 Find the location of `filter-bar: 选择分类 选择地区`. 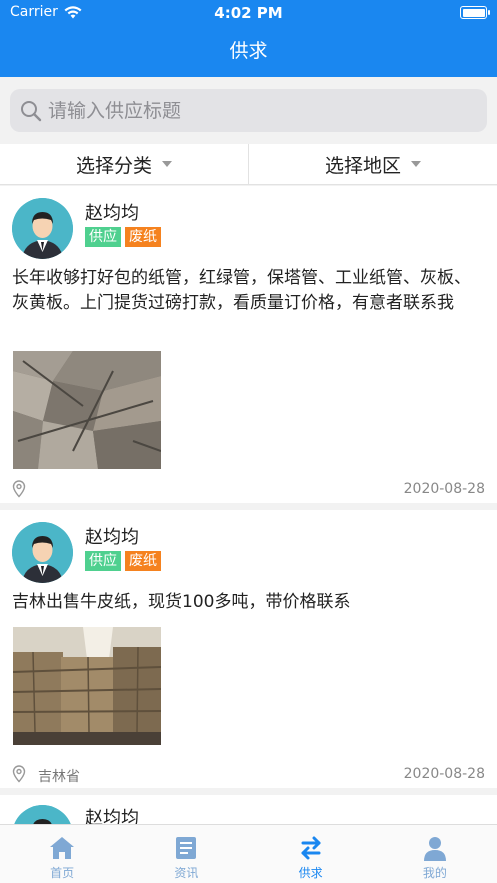

filter-bar: 选择分类 选择地区 is located at coordinates (248, 164).